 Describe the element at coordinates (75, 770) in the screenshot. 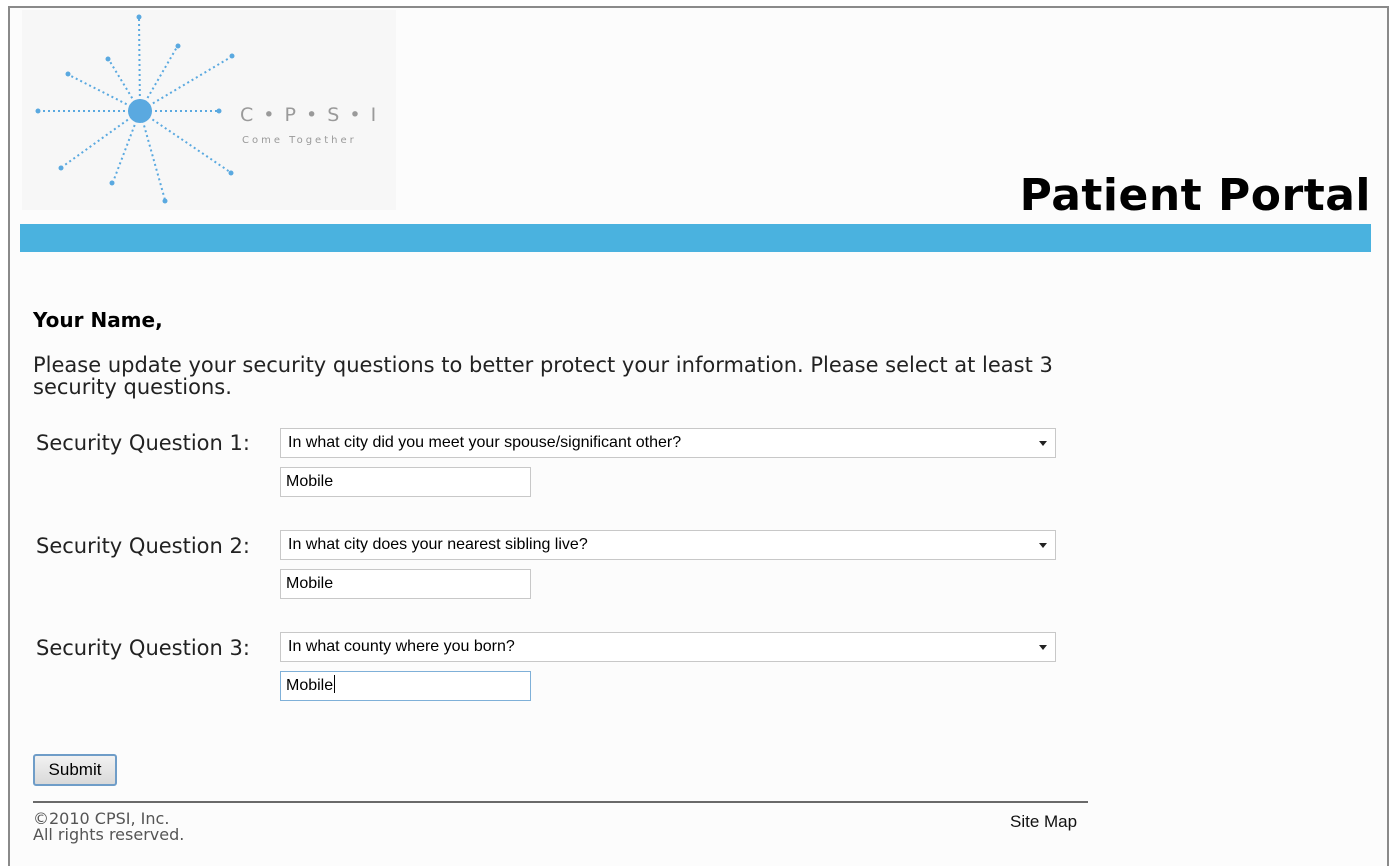

I see `submit-button: Submit` at that location.